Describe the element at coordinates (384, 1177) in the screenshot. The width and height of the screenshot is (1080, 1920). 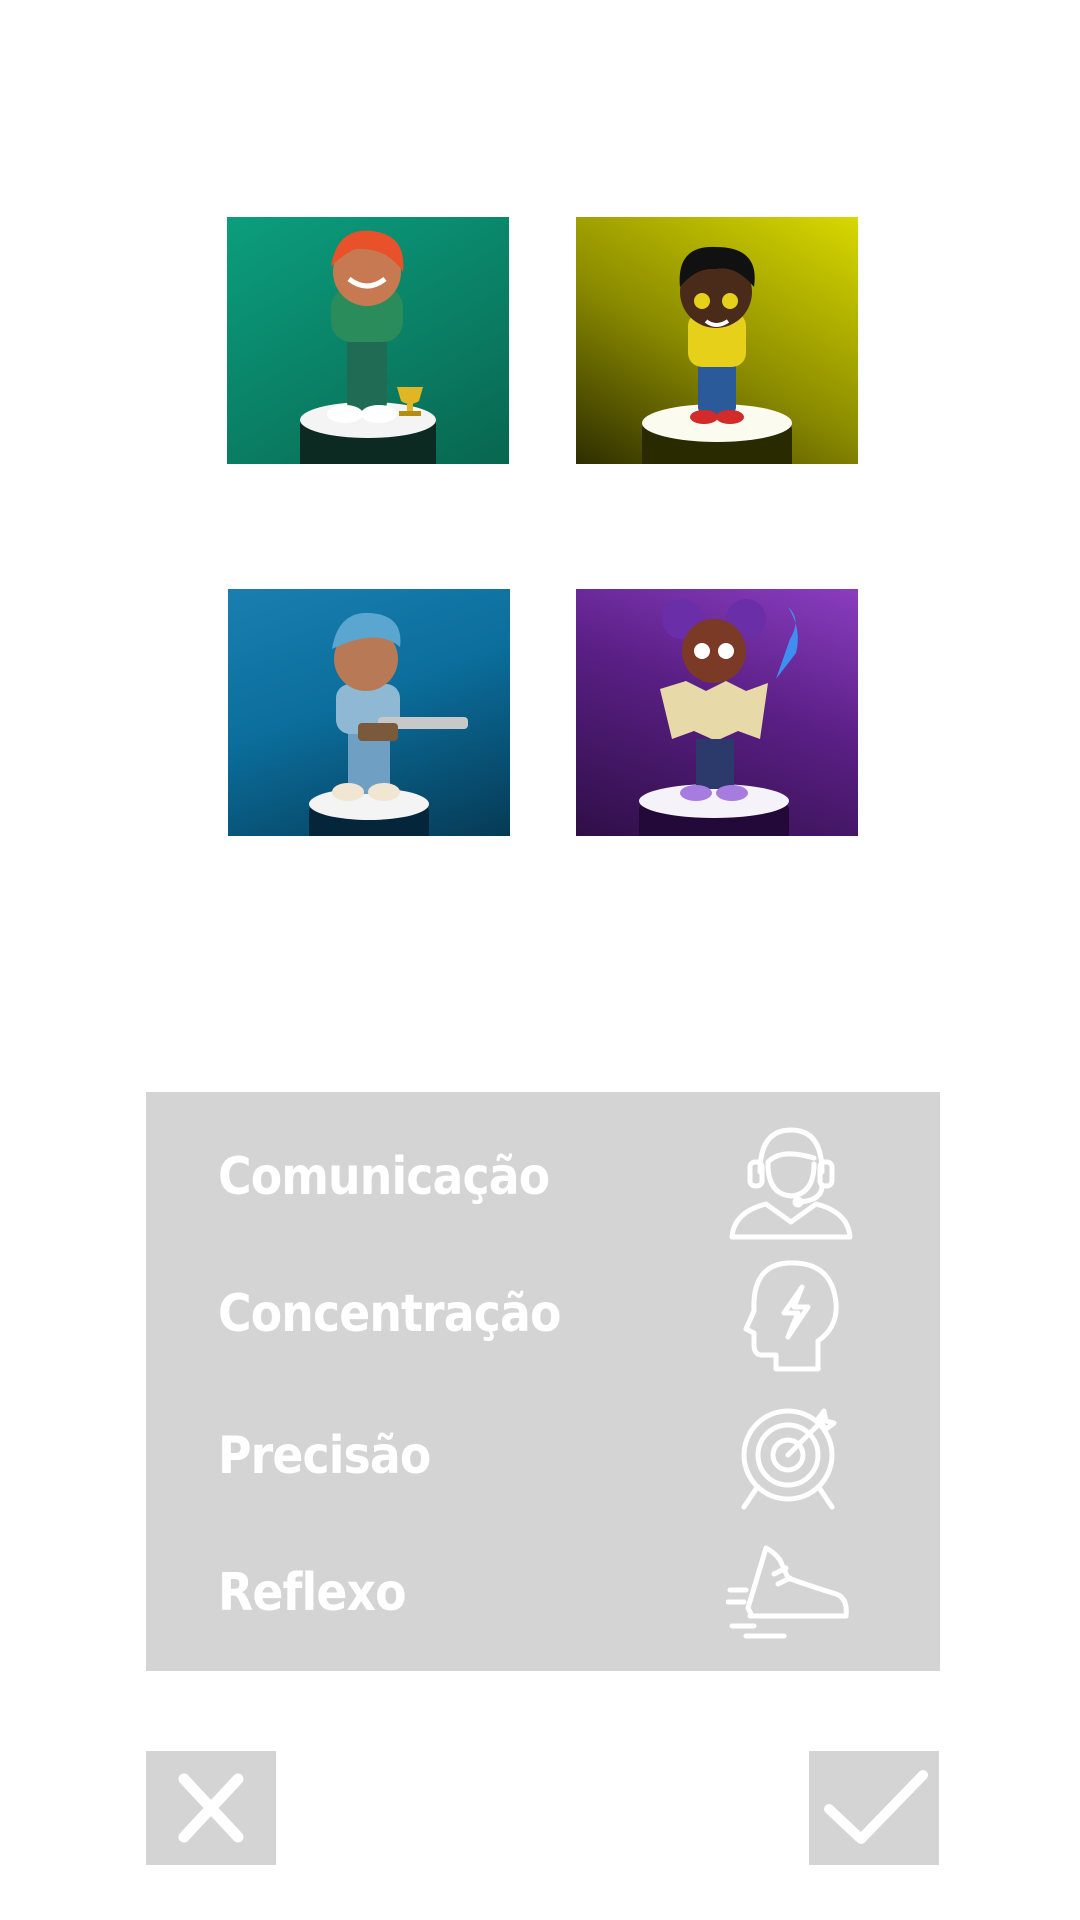
I see `skill-label: Comunicação` at that location.